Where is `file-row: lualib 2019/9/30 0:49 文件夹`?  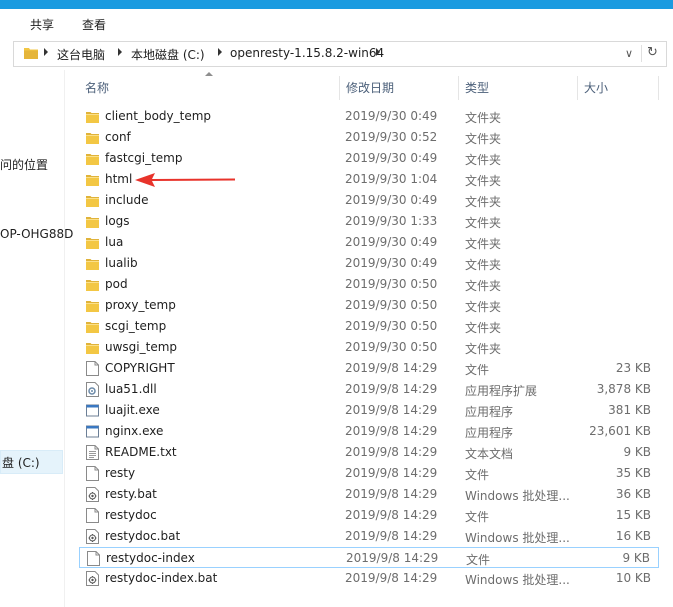
file-row: lualib 2019/9/30 0:49 文件夹 is located at coordinates (369, 263).